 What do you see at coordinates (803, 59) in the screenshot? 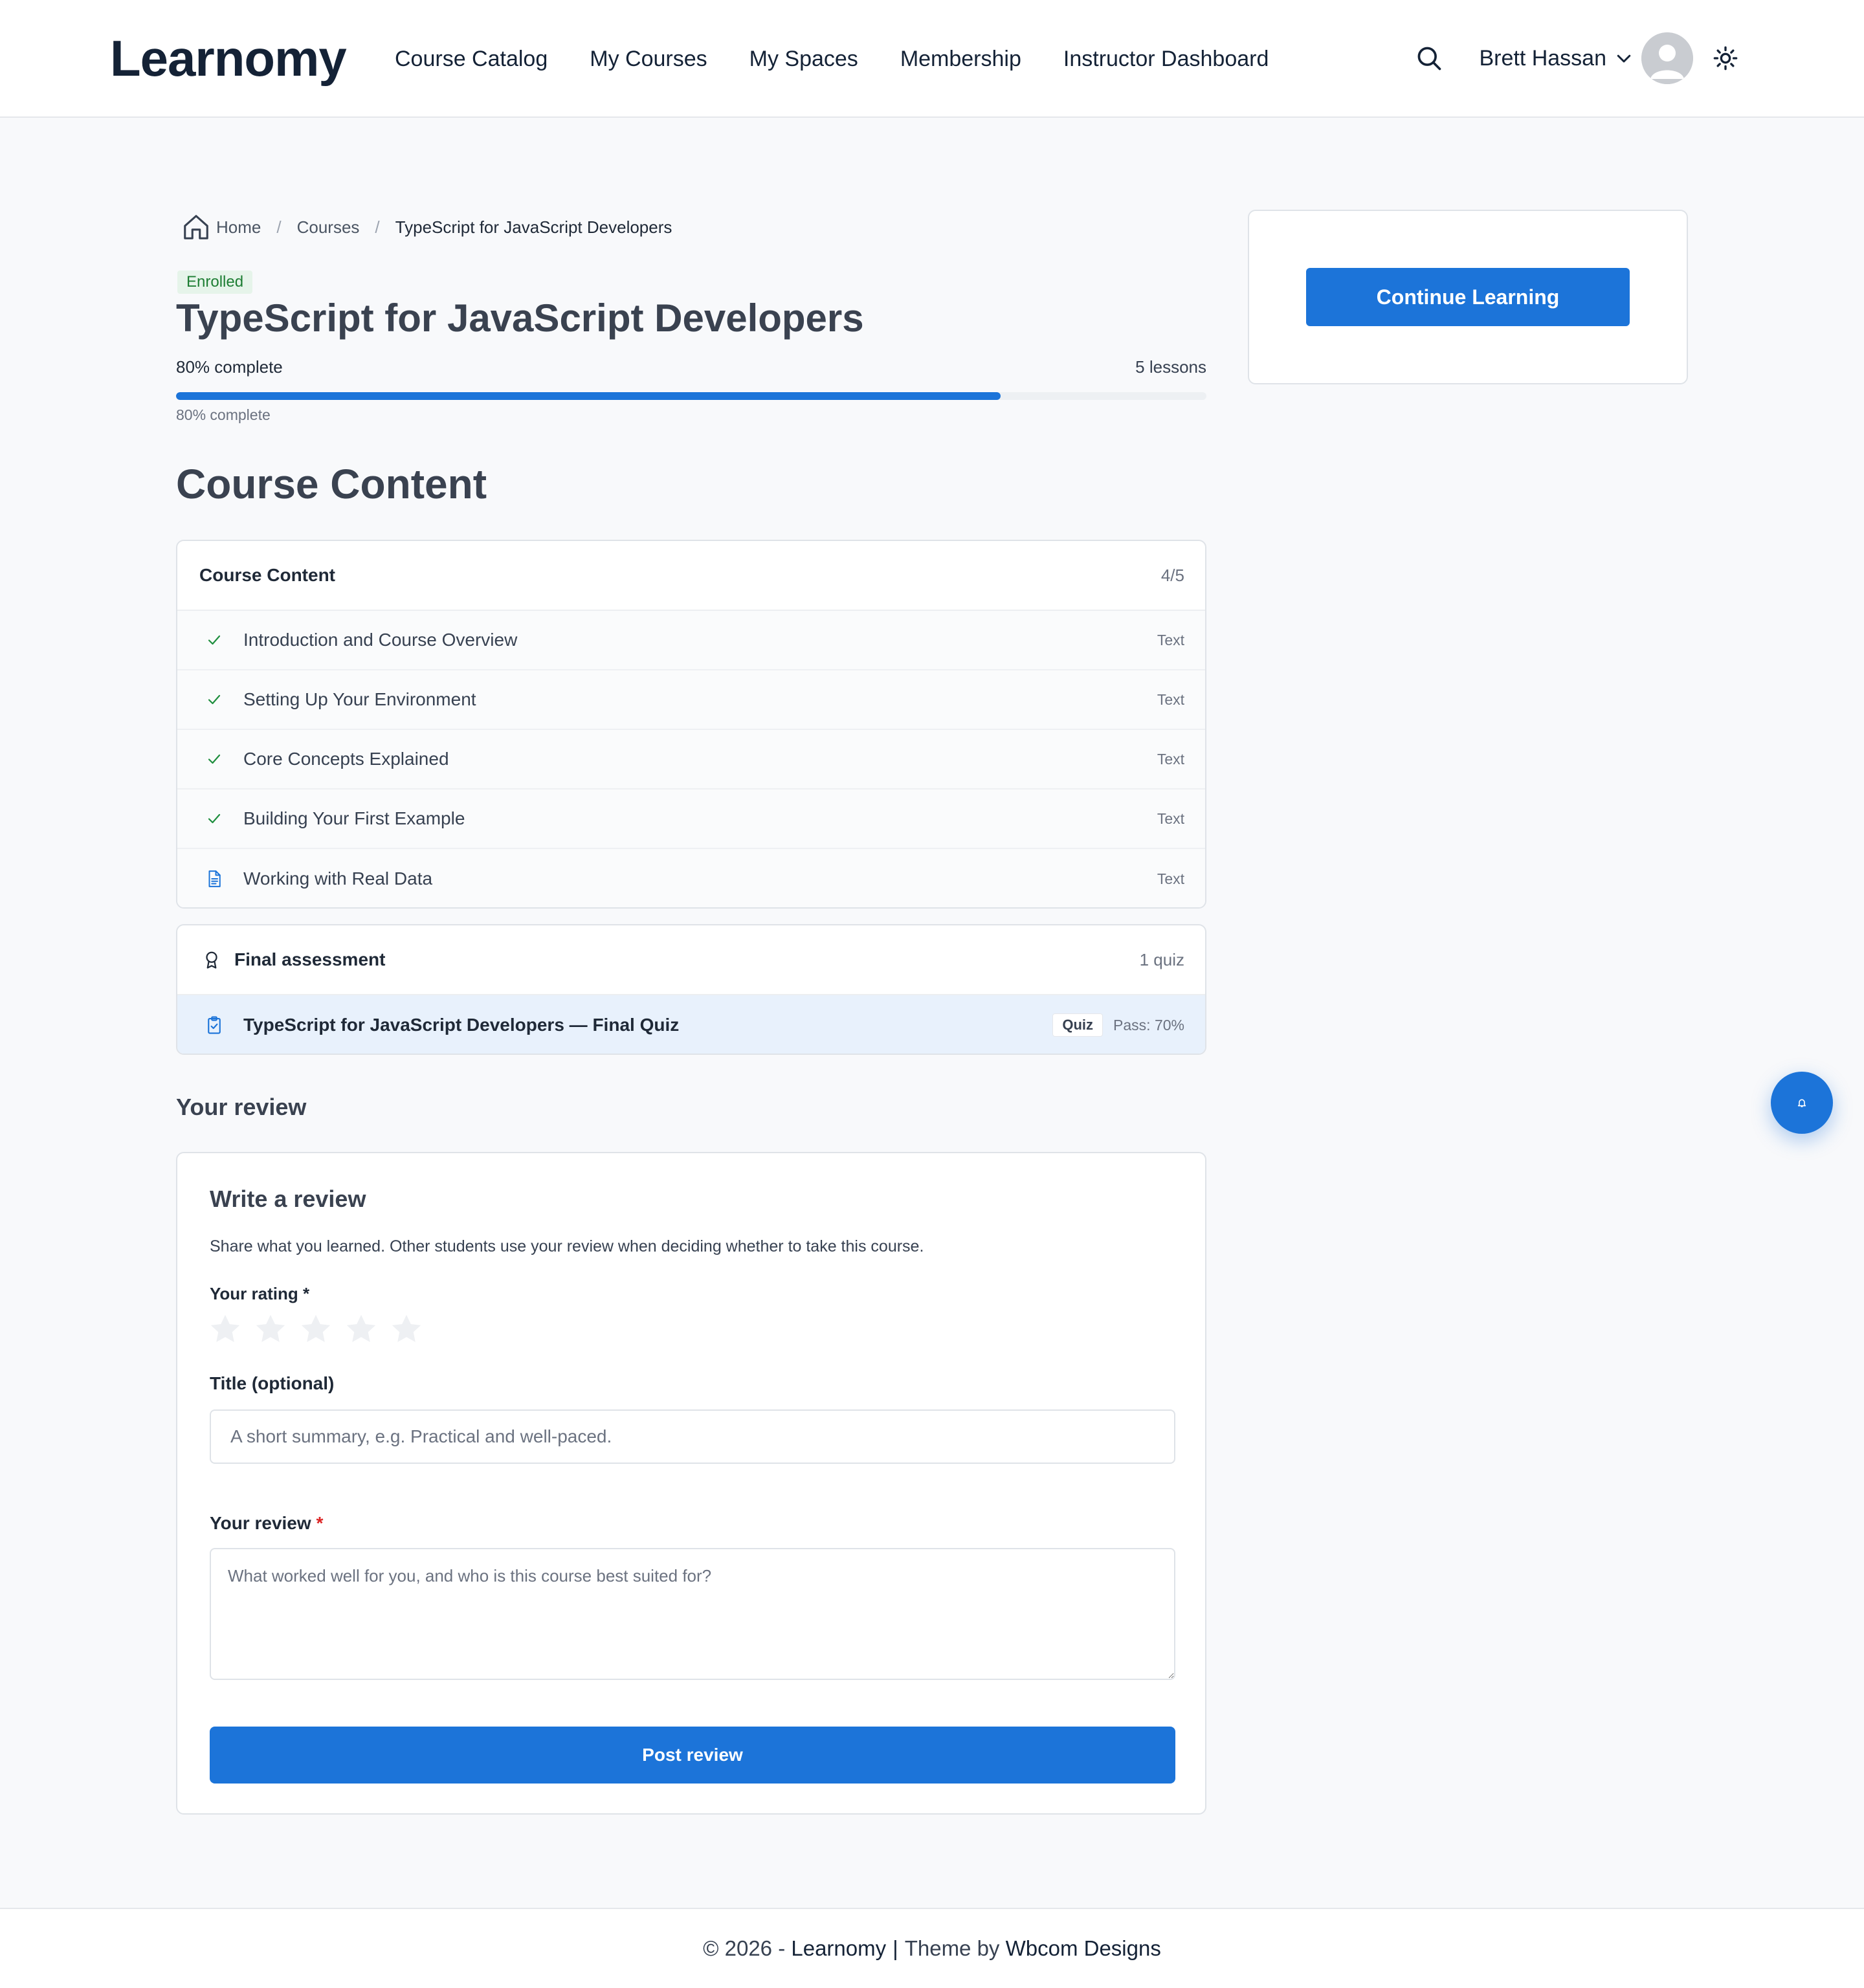
I see `nav-my-spaces: My Spaces` at bounding box center [803, 59].